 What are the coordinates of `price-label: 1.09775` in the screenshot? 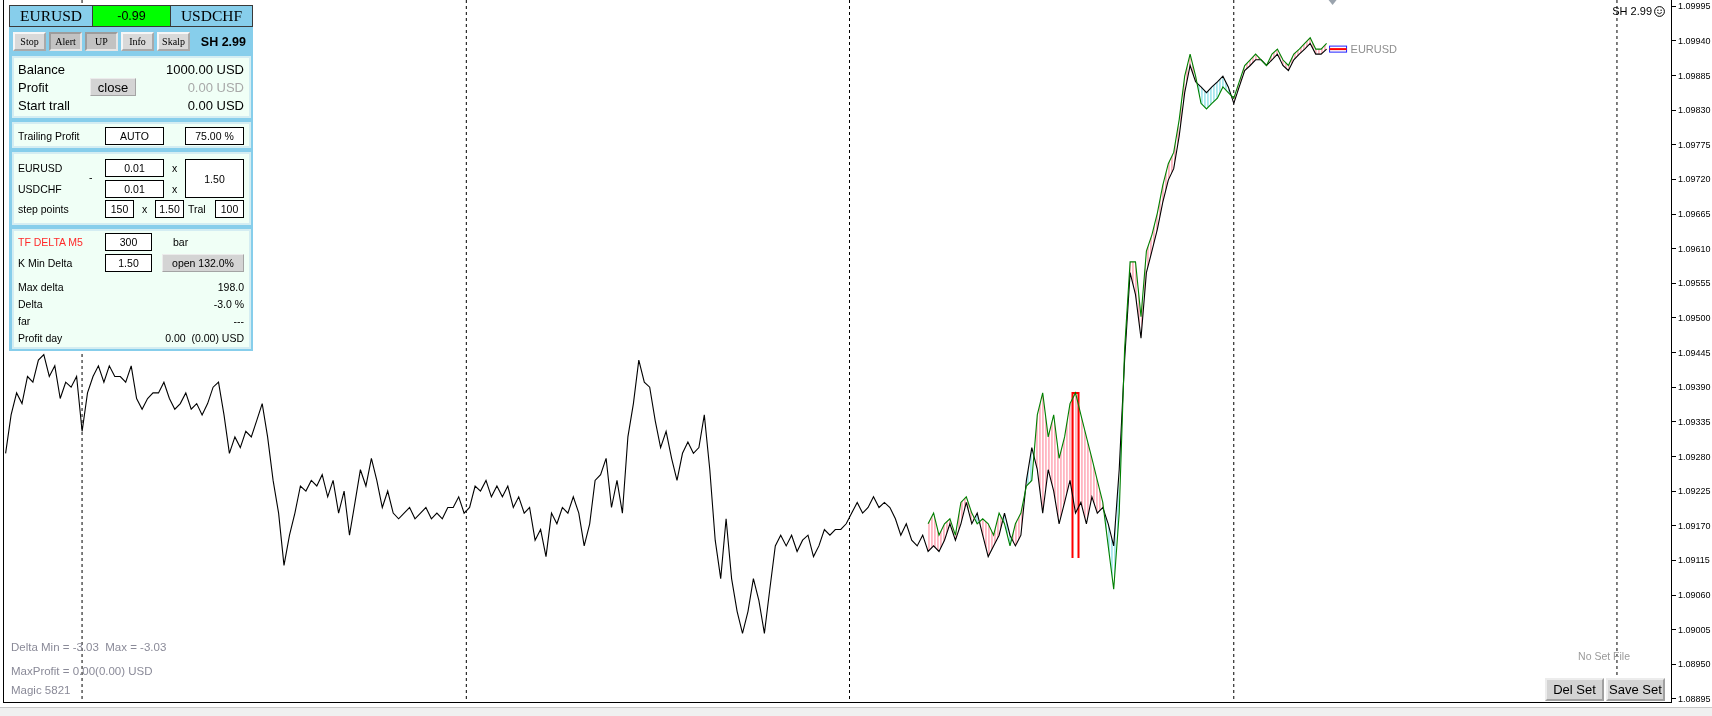 It's located at (1694, 144).